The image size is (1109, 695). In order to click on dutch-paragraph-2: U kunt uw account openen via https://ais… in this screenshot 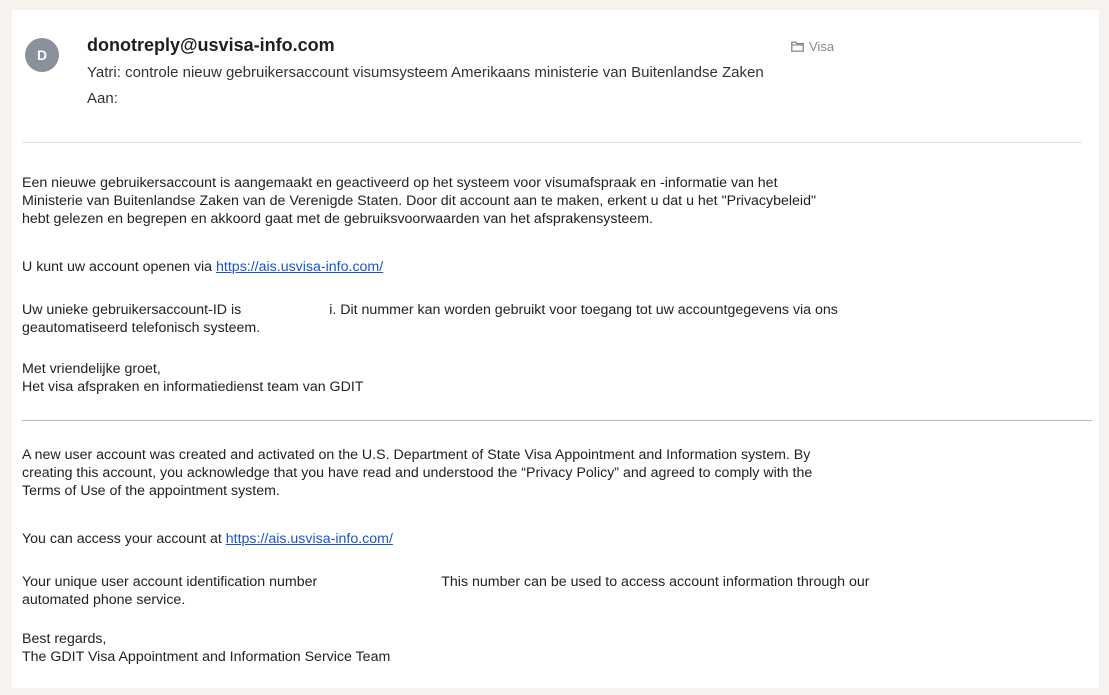, I will do `click(557, 267)`.